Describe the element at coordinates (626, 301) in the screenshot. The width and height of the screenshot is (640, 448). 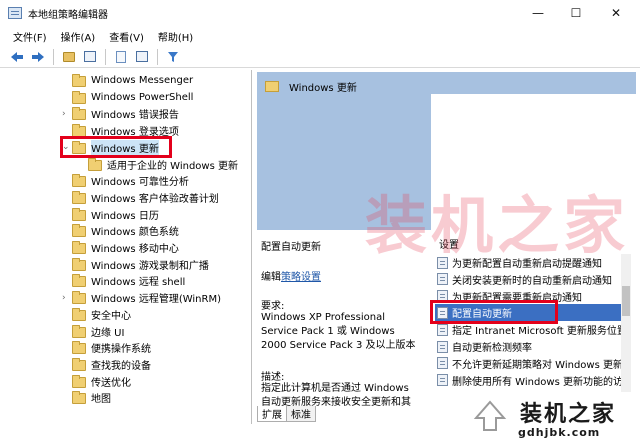
I see `scrollbar-thumb` at that location.